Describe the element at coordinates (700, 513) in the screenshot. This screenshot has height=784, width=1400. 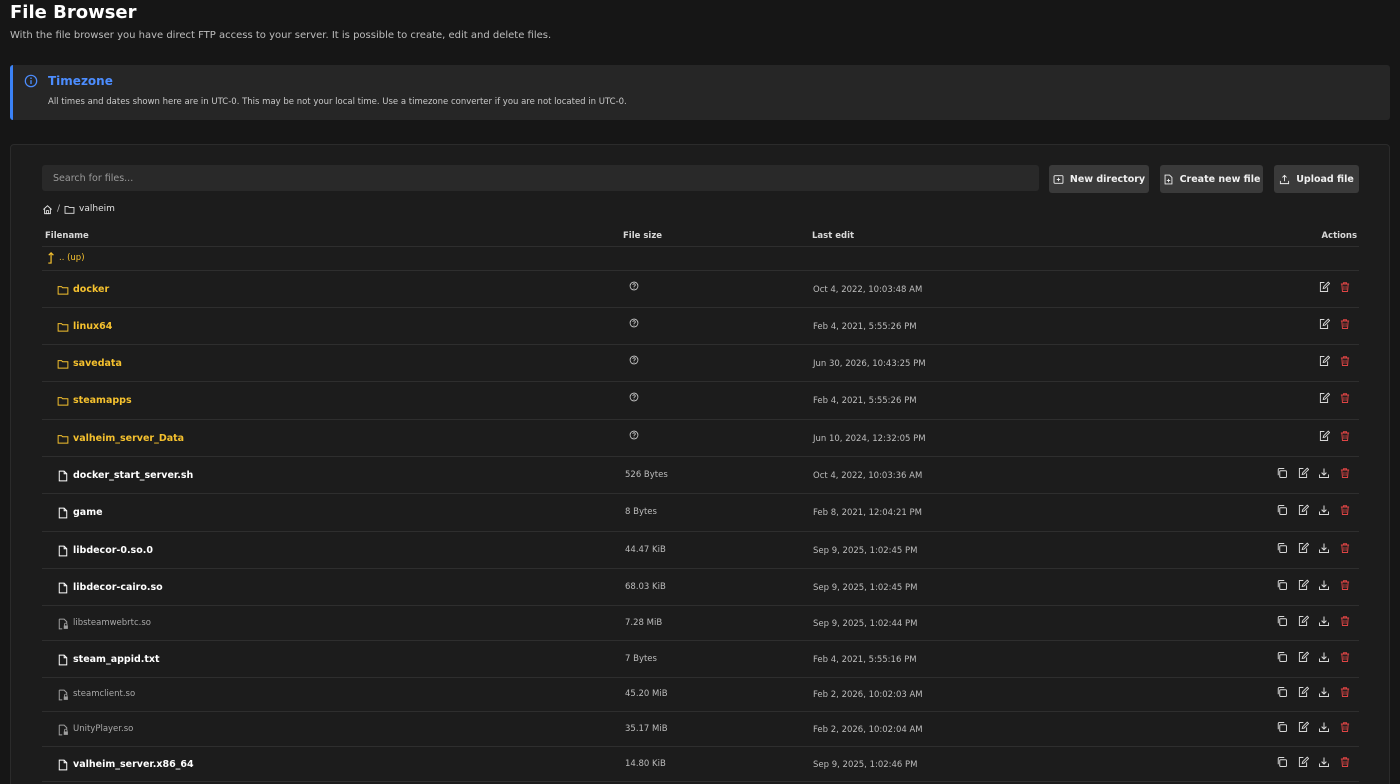
I see `file-row: game 8 Bytes Feb 8, 2021, 12:04:21 PM` at that location.